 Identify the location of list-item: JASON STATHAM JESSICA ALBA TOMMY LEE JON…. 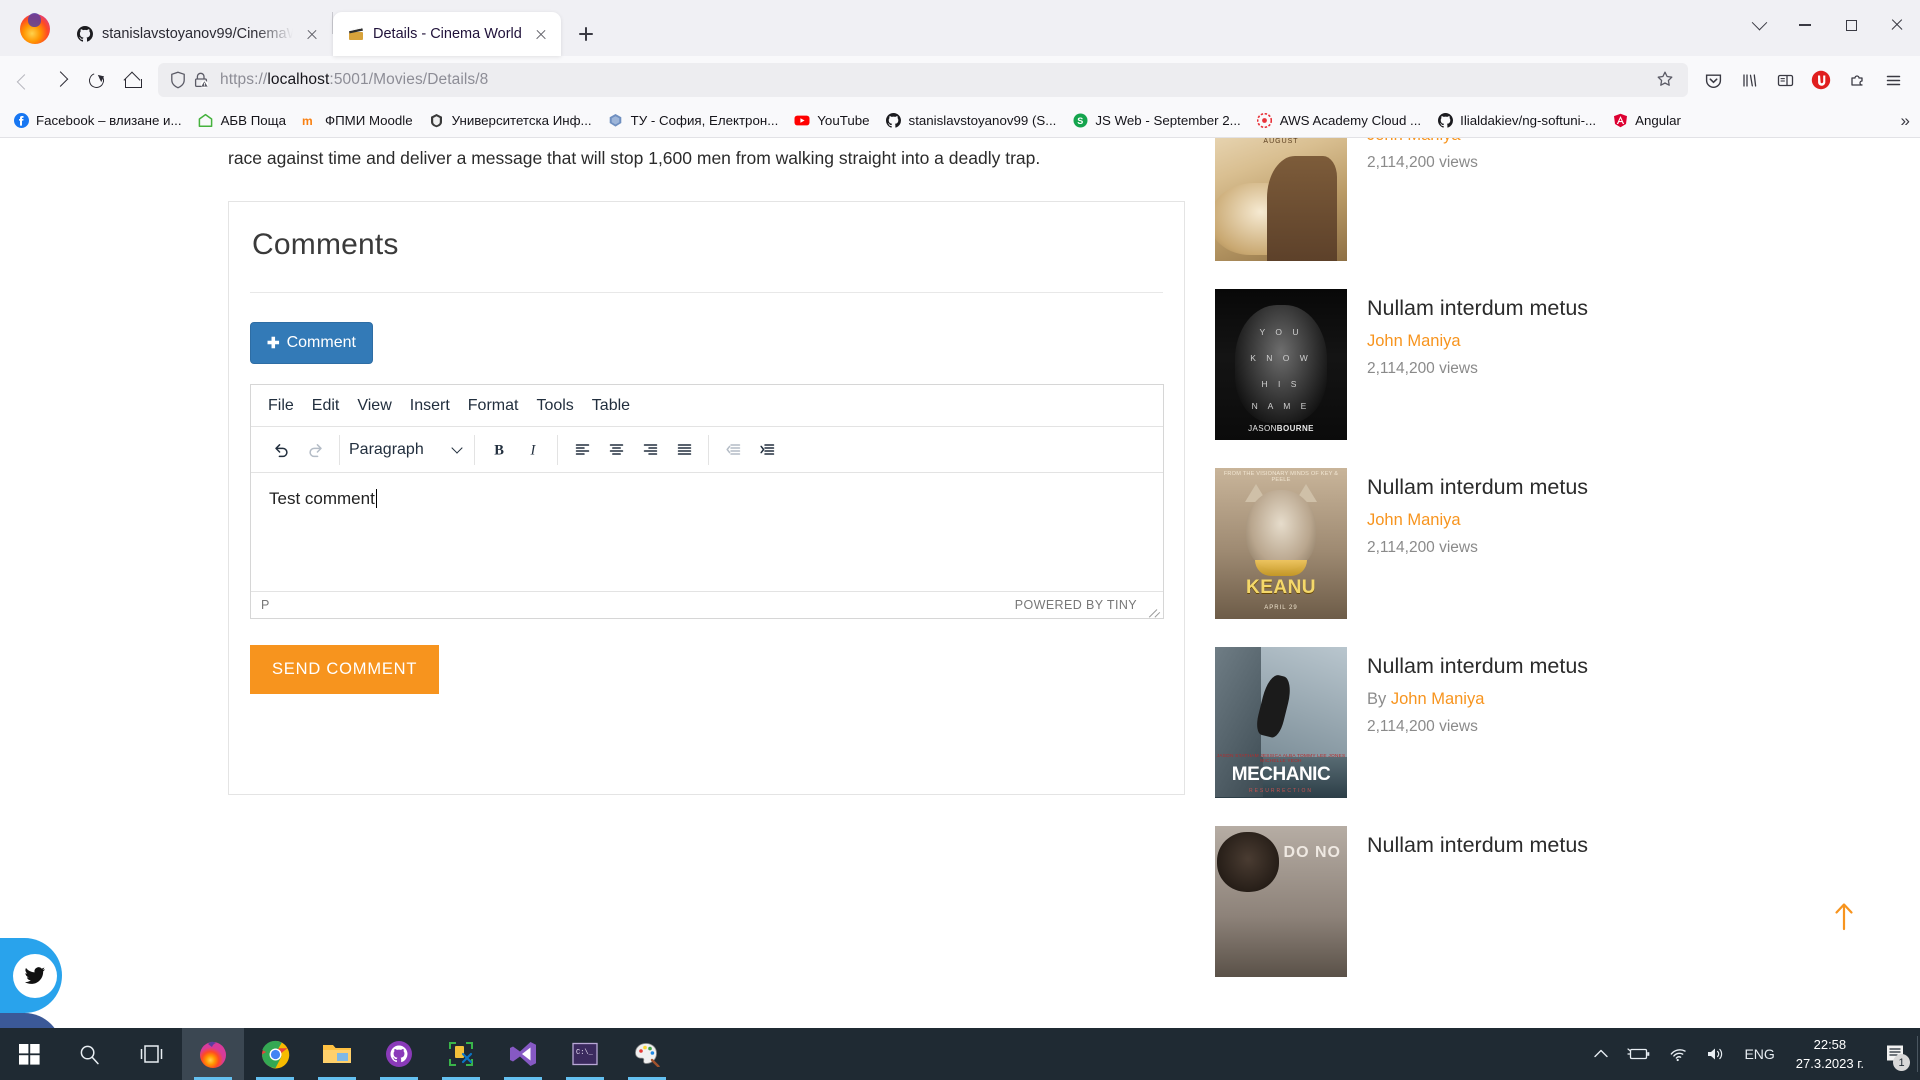
(1567, 722).